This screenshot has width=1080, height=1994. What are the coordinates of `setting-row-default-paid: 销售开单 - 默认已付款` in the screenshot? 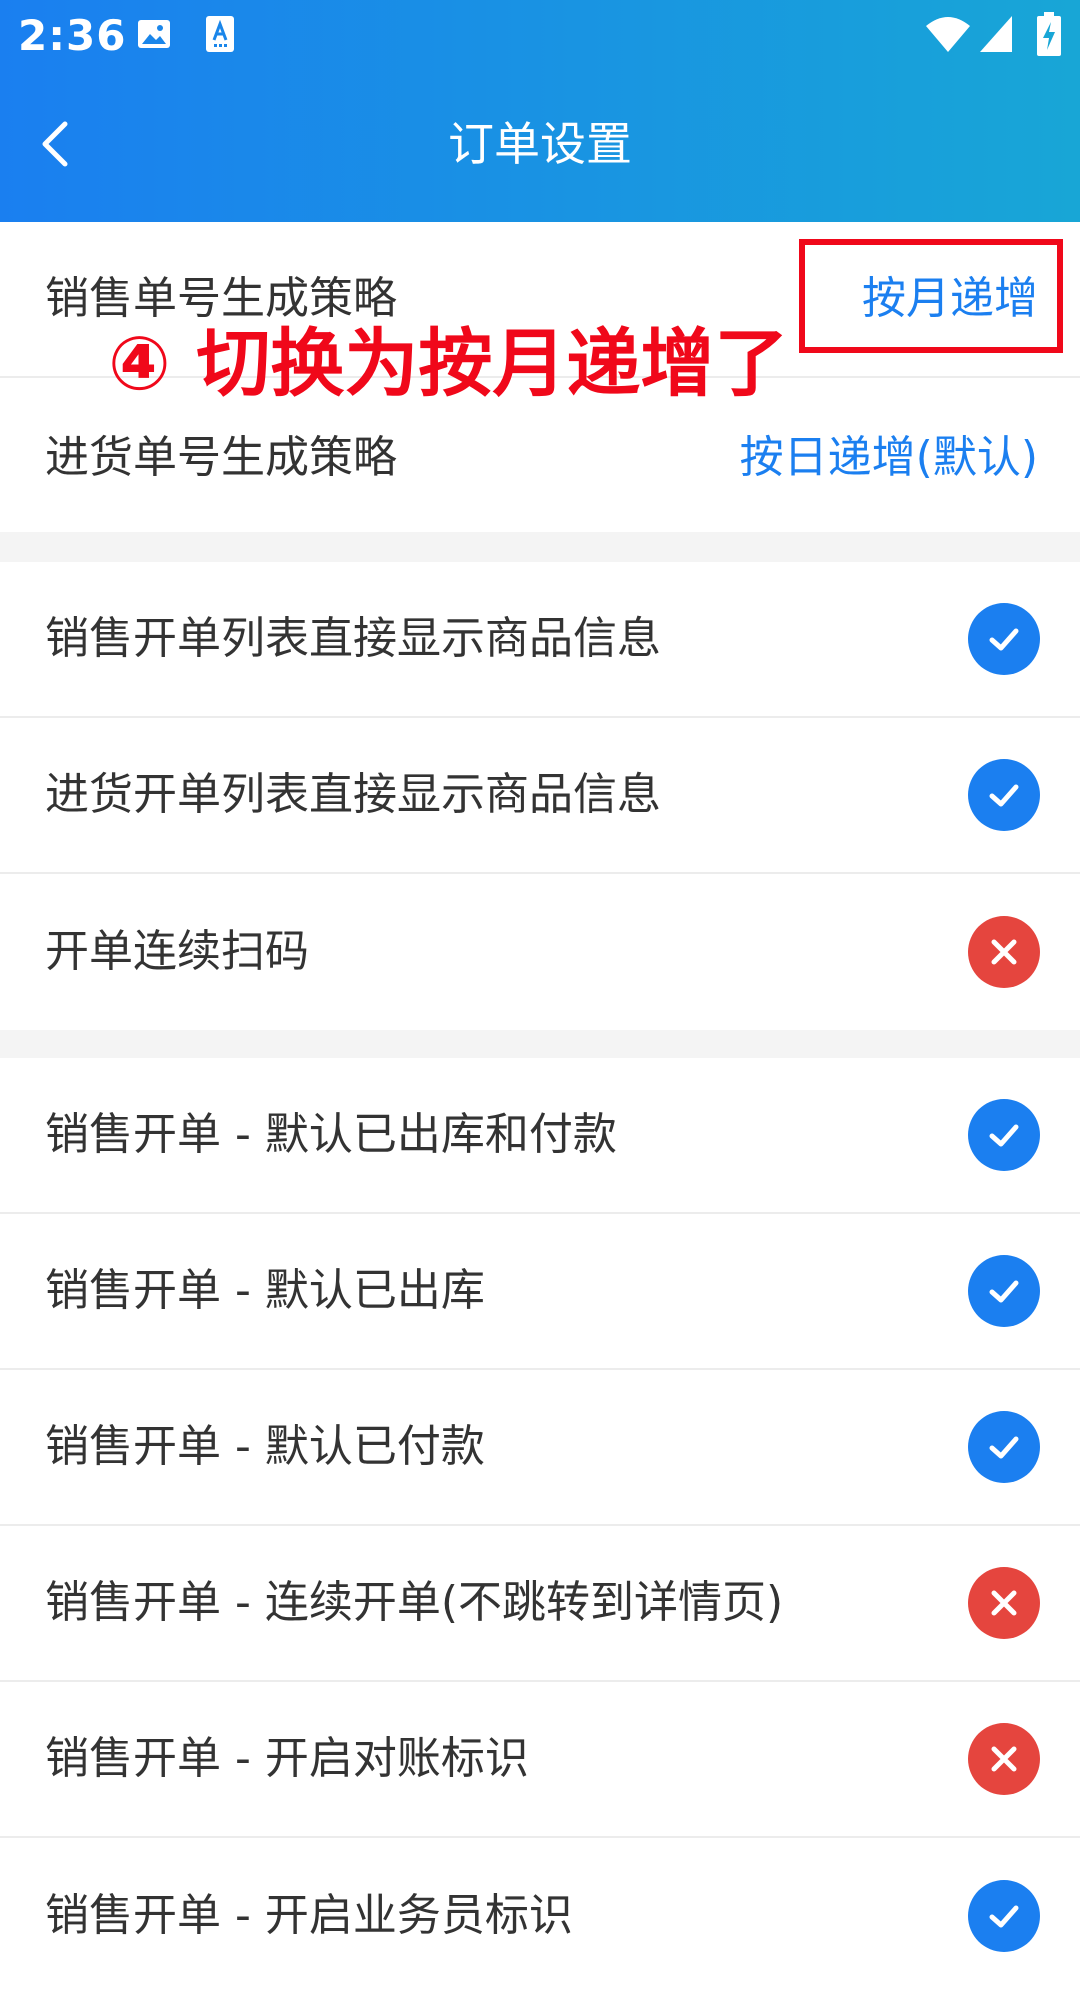 It's located at (540, 1448).